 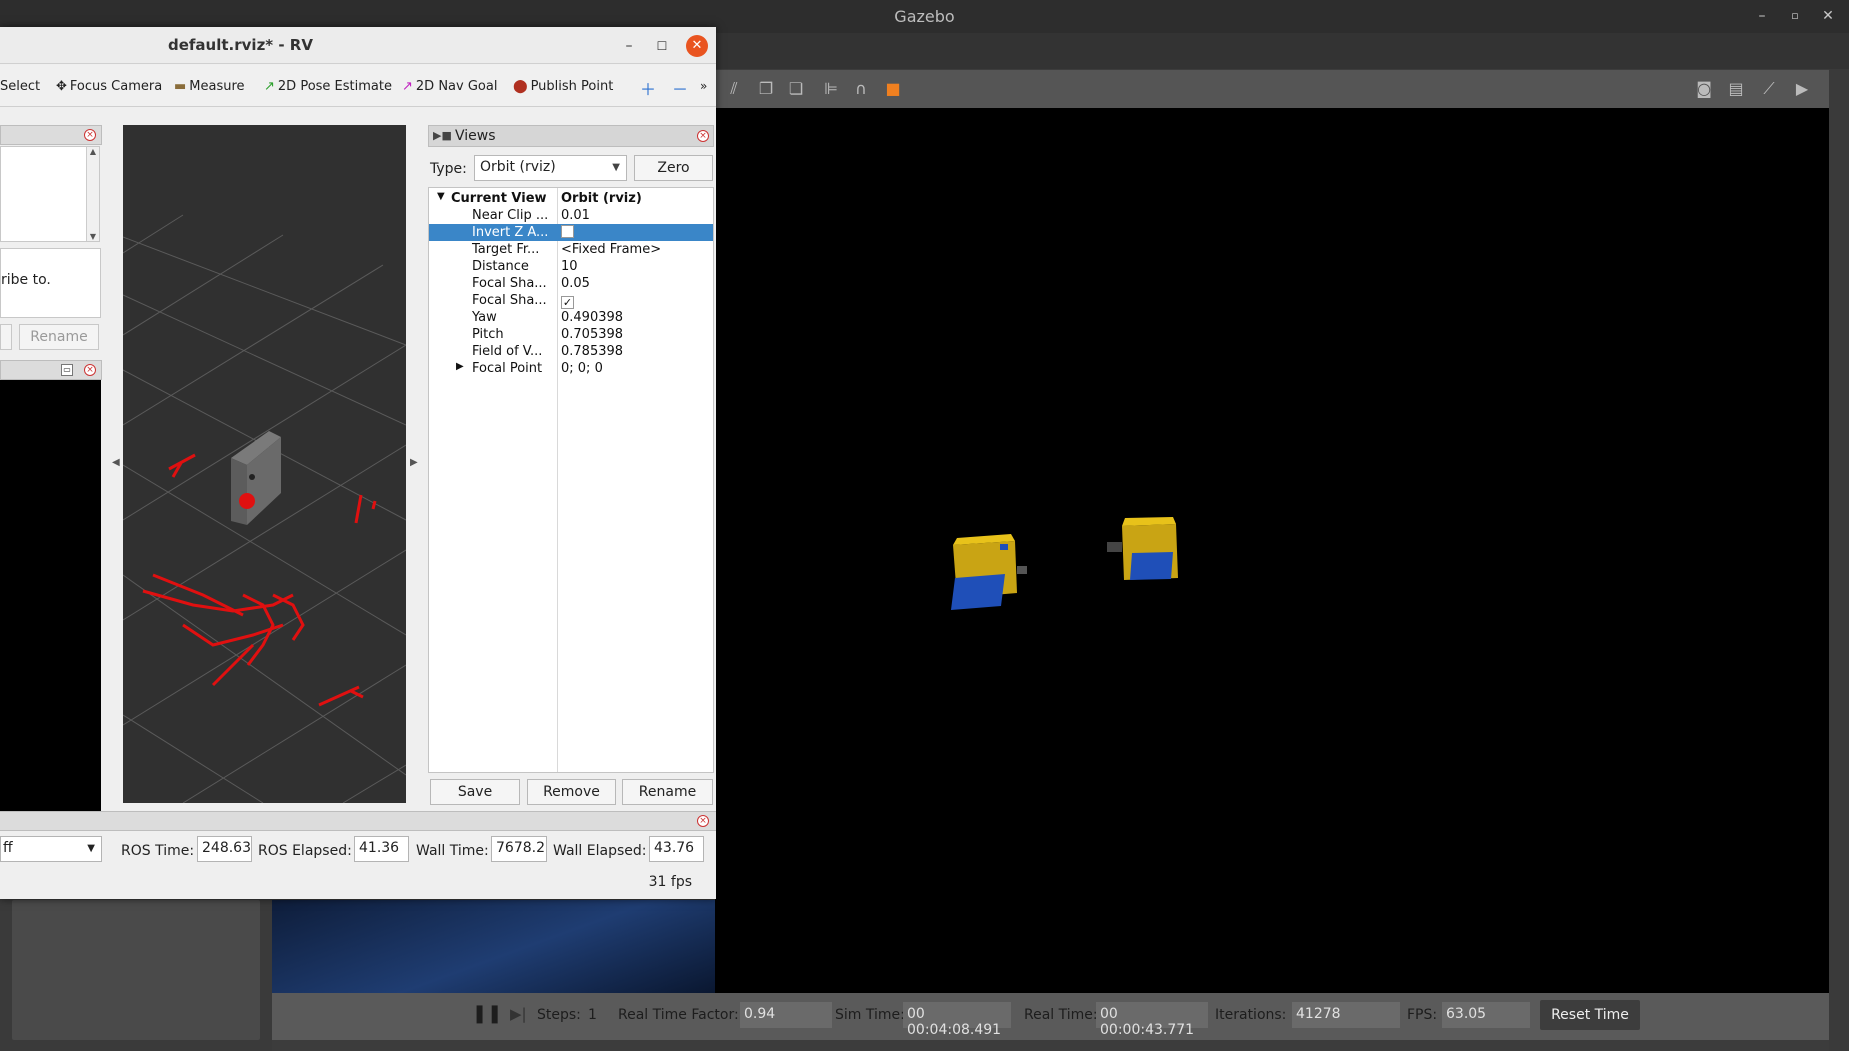 I want to click on view-angle-icon: ■, so click(x=893, y=89).